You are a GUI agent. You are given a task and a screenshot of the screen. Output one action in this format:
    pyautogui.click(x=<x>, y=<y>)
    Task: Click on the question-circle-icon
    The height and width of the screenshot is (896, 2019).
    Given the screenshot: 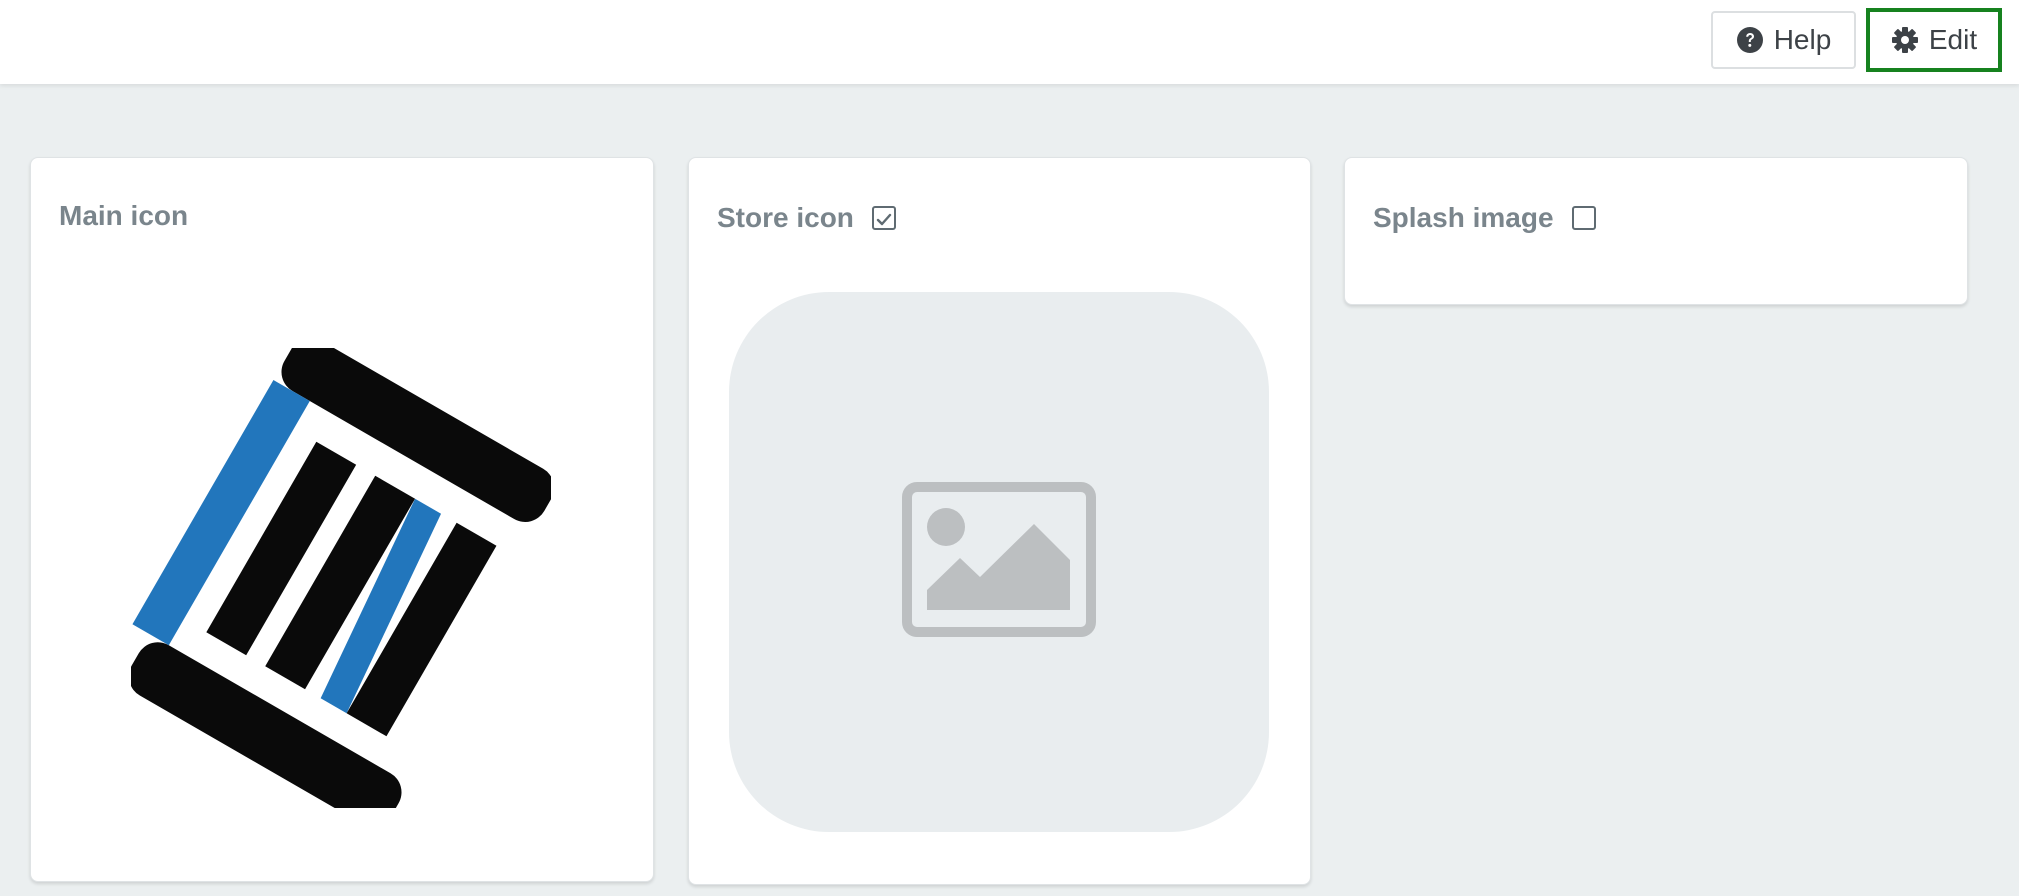 What is the action you would take?
    pyautogui.click(x=1750, y=40)
    